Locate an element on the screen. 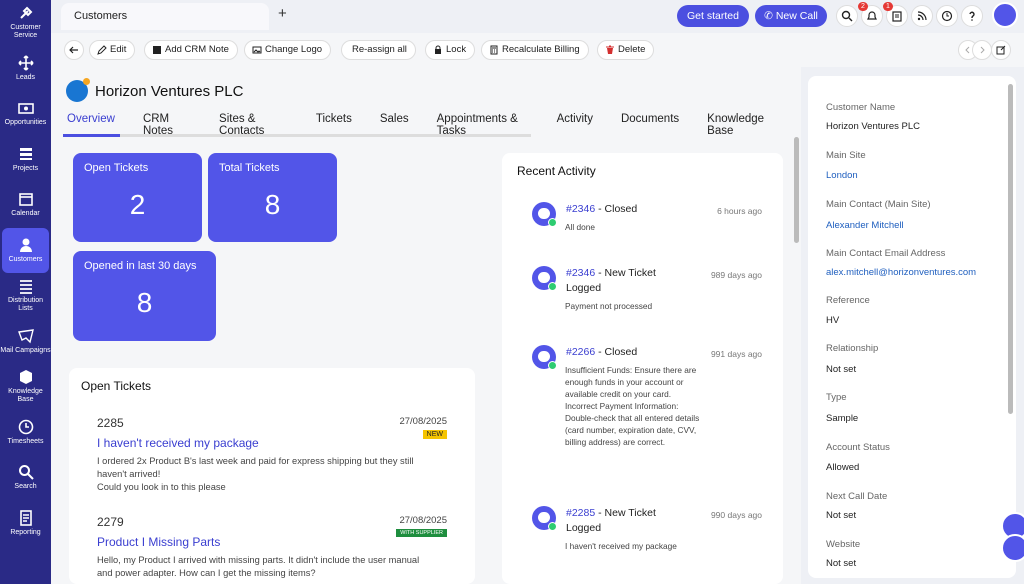  main-contact-link: Alexander Mitchell is located at coordinates (865, 225).